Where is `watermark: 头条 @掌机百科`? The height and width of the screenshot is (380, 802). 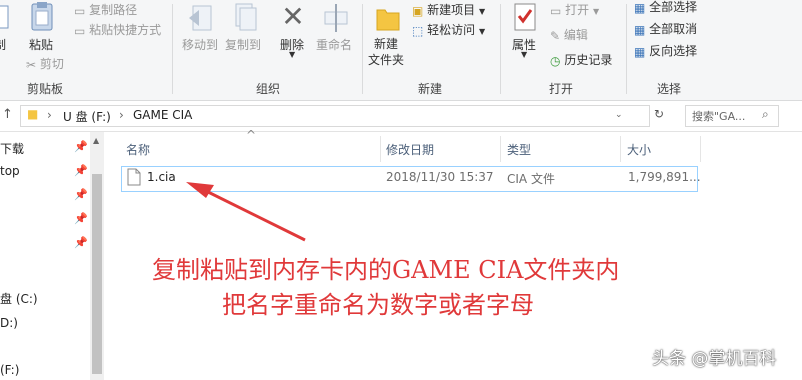 watermark: 头条 @掌机百科 is located at coordinates (714, 359).